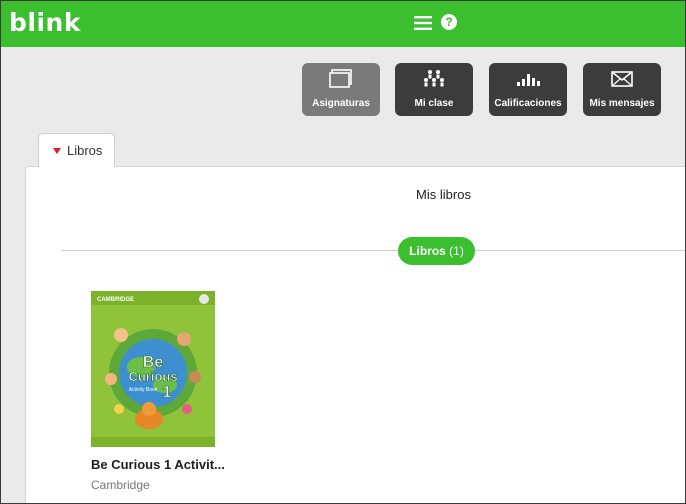 Image resolution: width=686 pixels, height=504 pixels. Describe the element at coordinates (622, 89) in the screenshot. I see `tile-mis-mensajes: Mis mensajes` at that location.